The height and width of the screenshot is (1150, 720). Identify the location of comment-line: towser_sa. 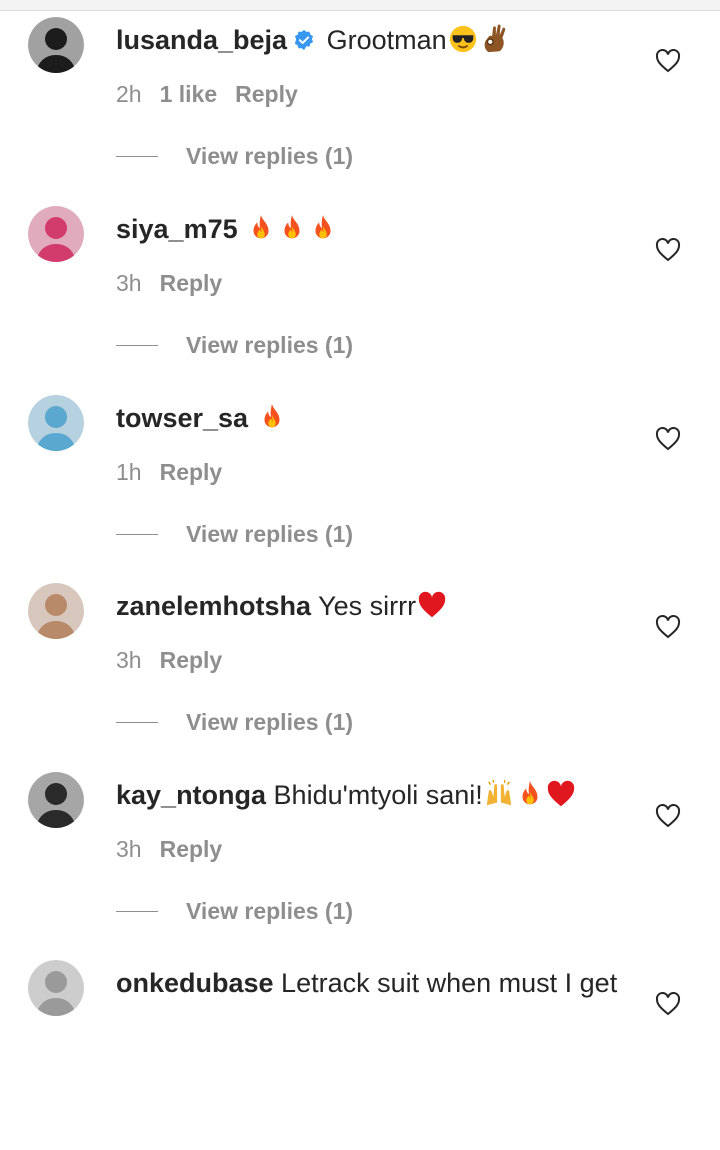
(201, 418).